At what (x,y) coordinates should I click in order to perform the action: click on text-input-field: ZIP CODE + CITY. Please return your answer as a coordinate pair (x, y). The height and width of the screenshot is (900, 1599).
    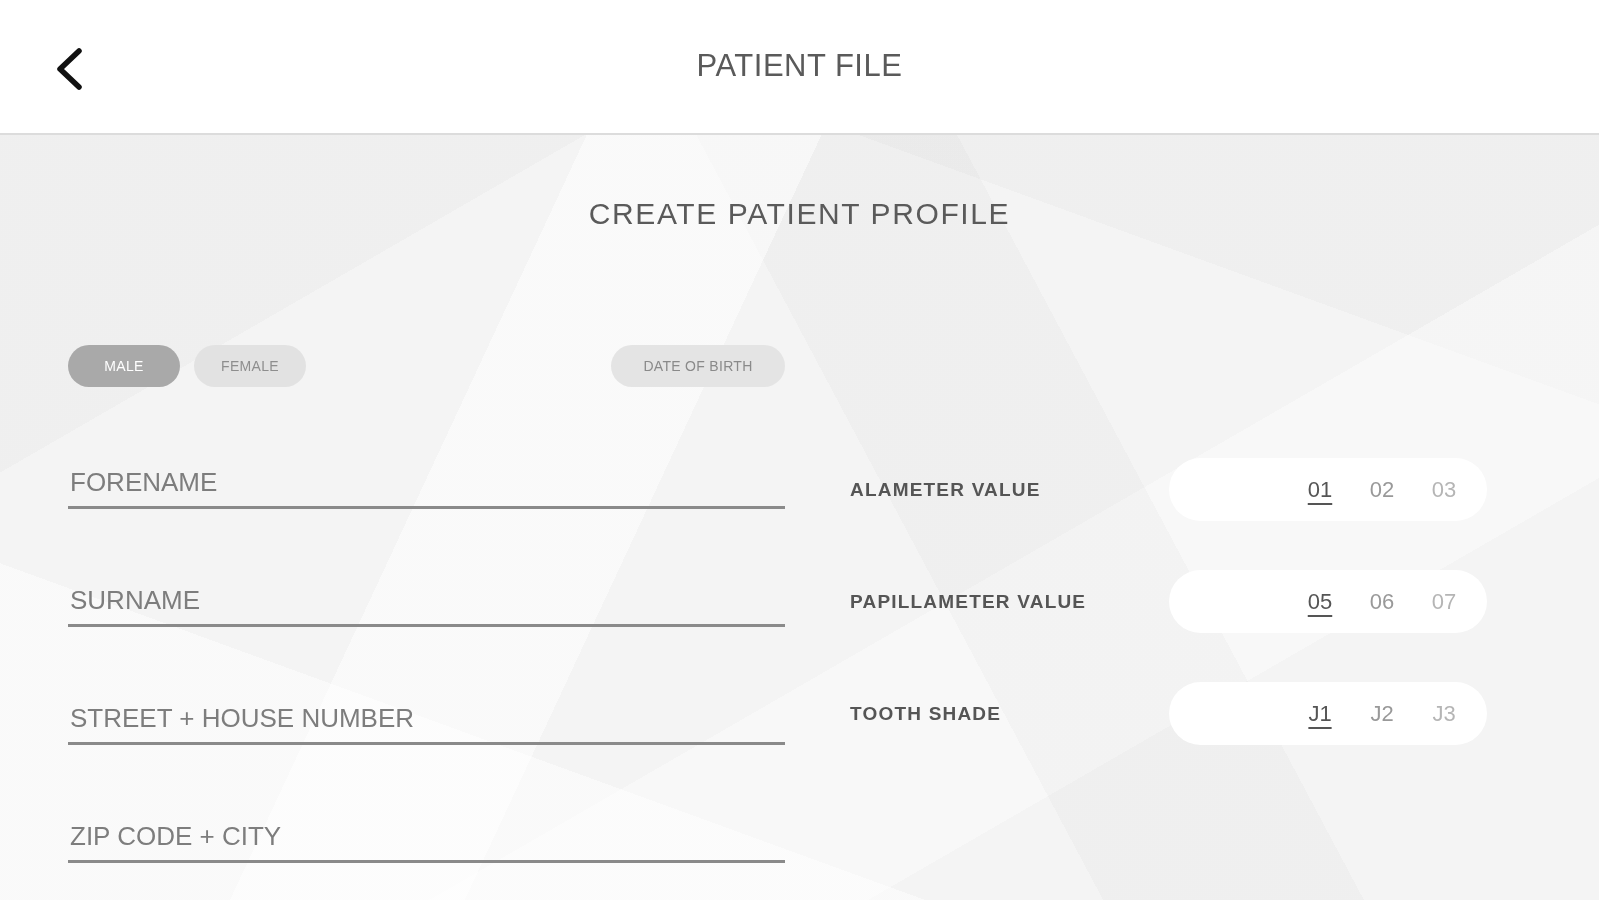
    Looking at the image, I should click on (426, 840).